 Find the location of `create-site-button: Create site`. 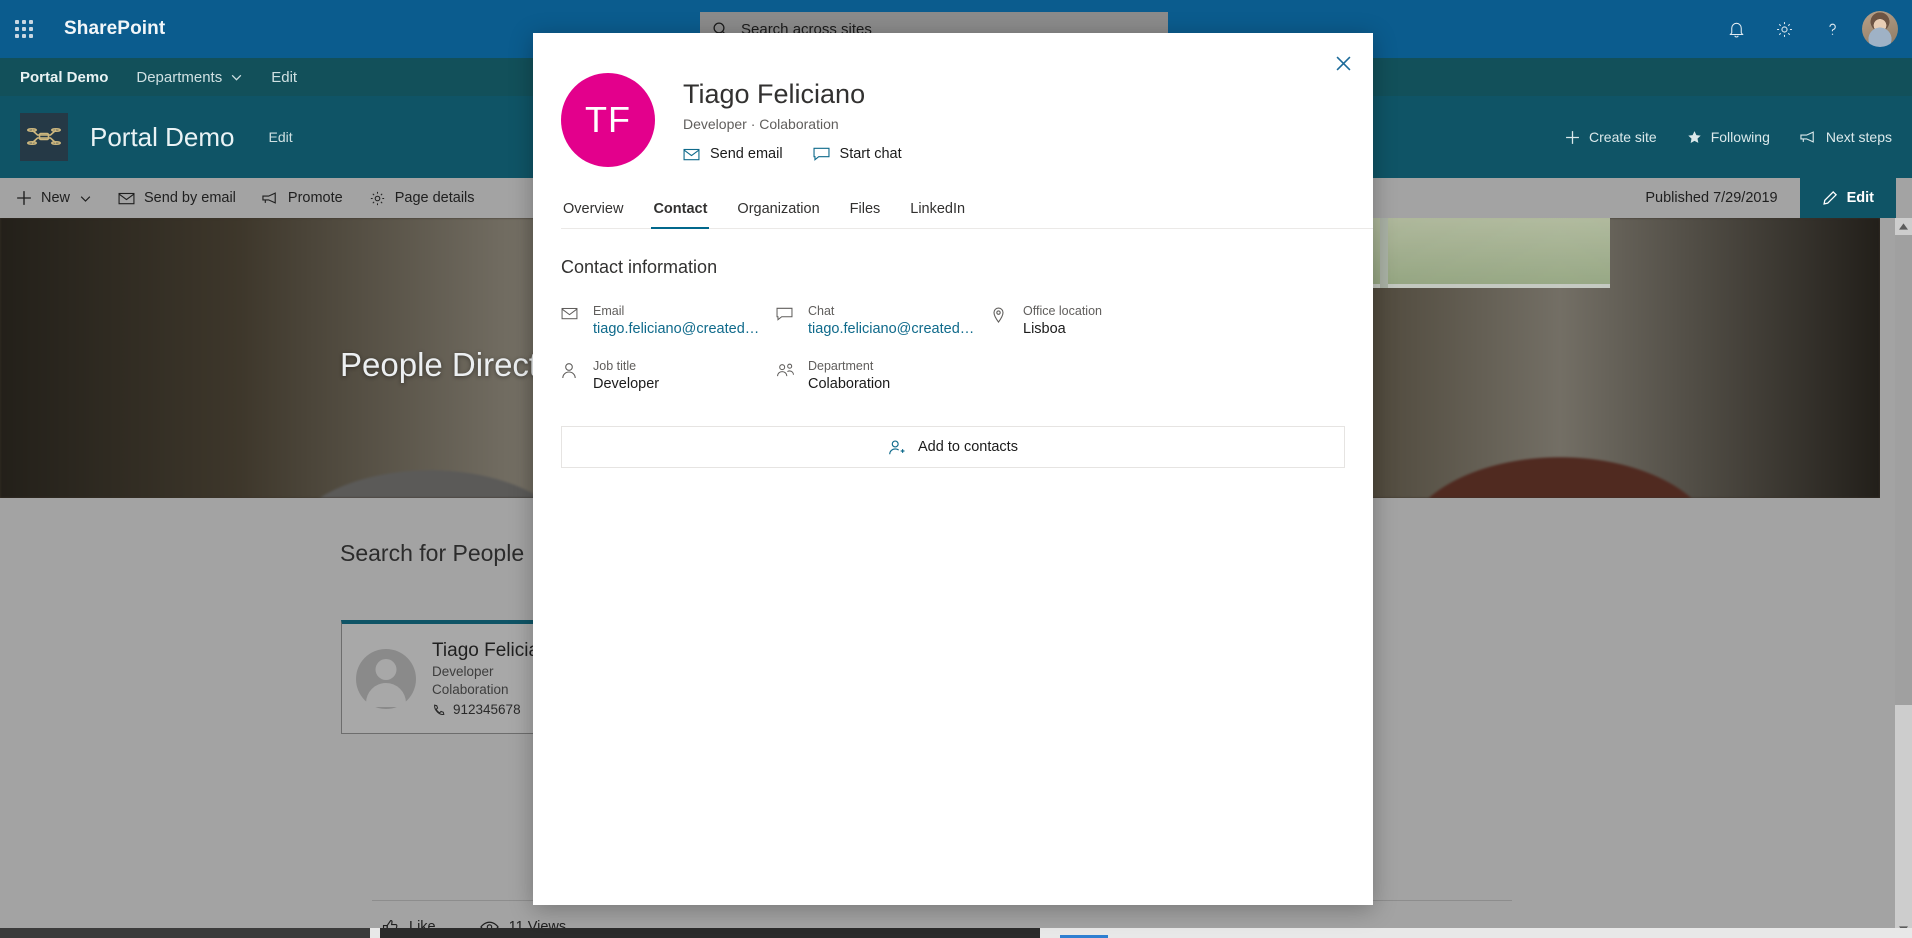

create-site-button: Create site is located at coordinates (1611, 137).